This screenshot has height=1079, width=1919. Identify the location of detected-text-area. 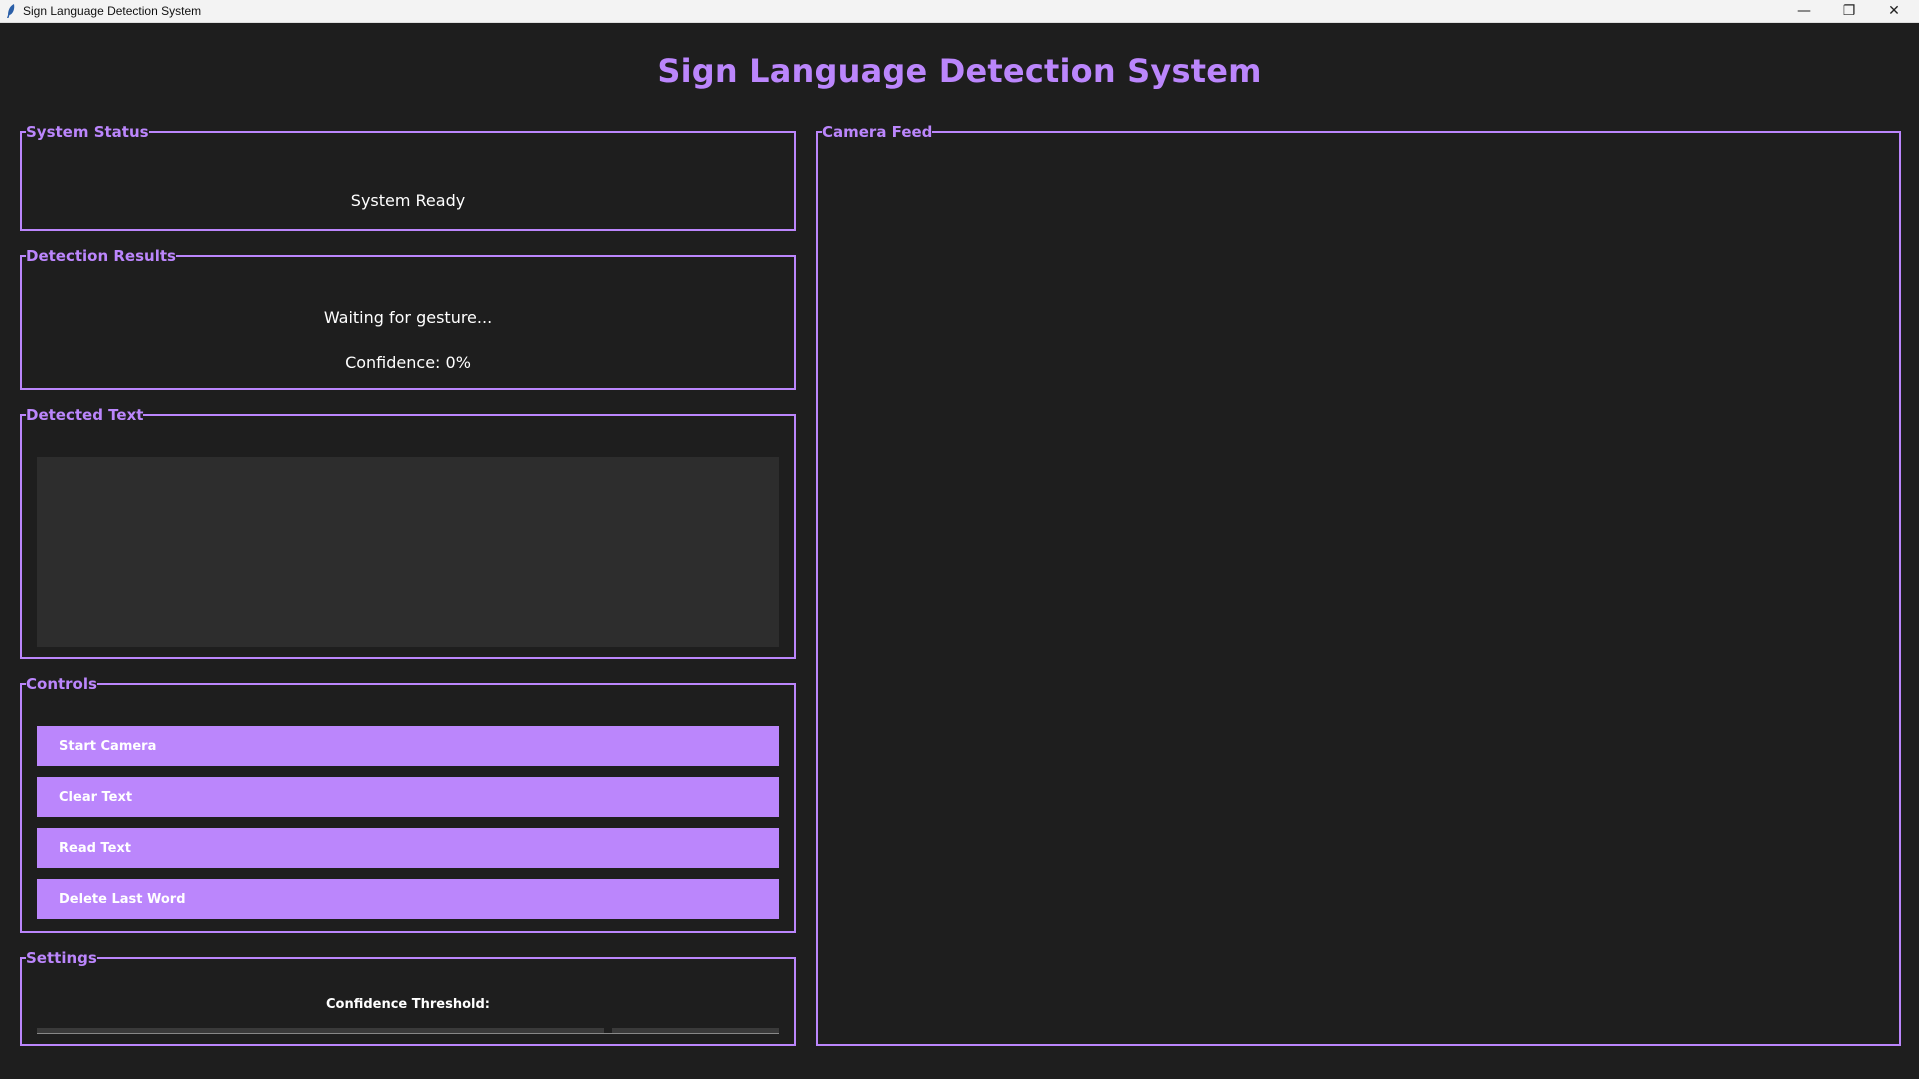
(408, 552).